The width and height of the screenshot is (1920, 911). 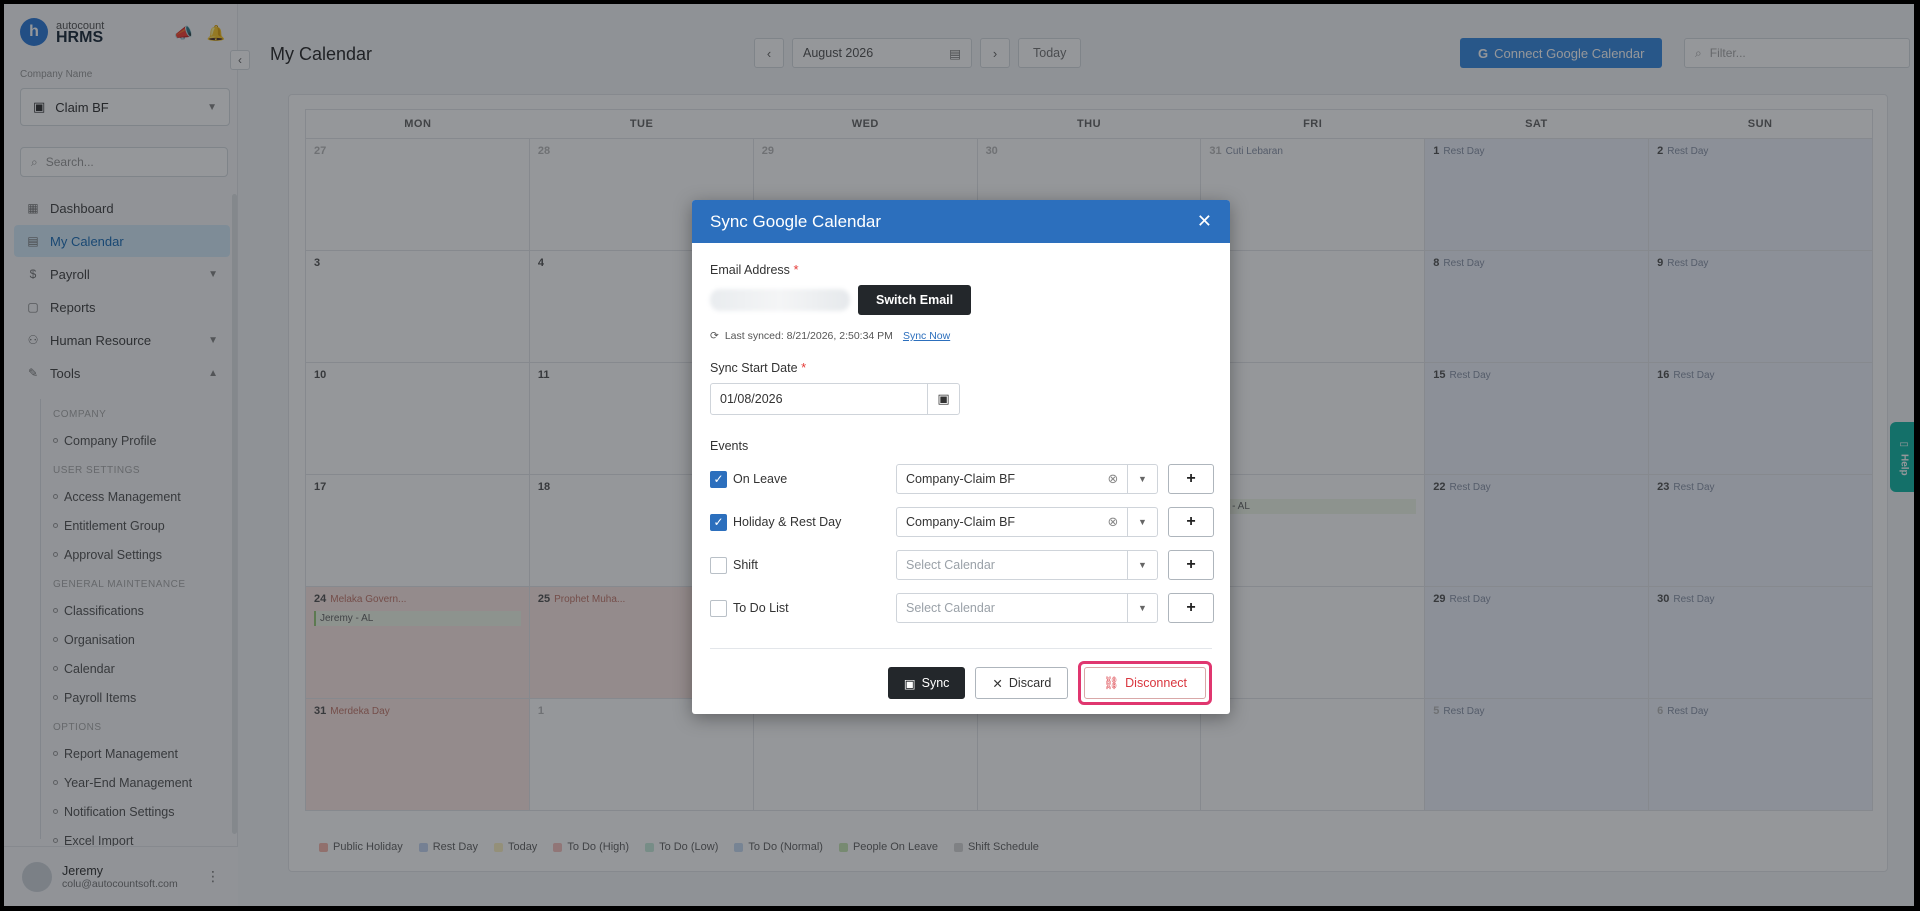 I want to click on dialog-footer: ▣ Sync ✕ Discard ⛓ Disconnect, so click(x=961, y=676).